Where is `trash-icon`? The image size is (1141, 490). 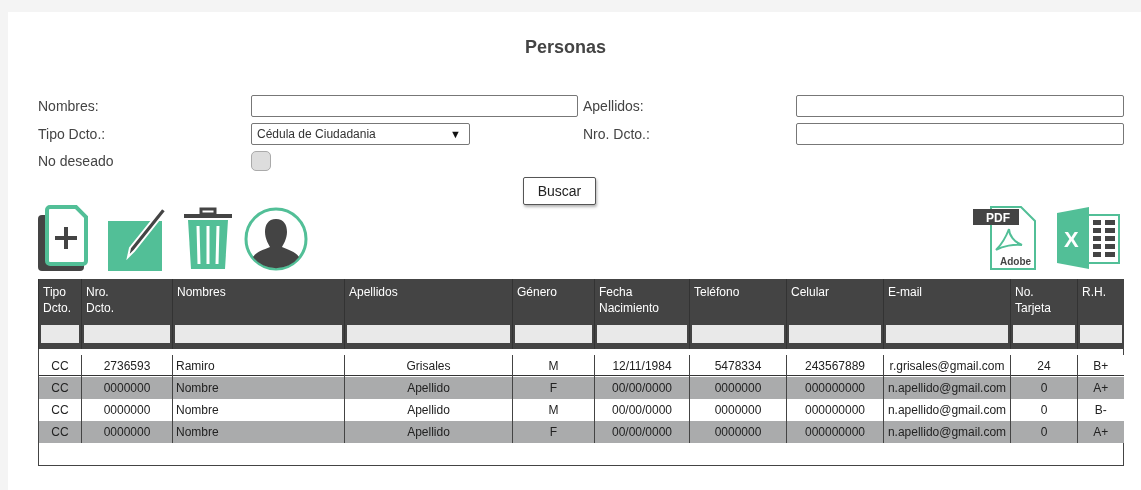 trash-icon is located at coordinates (208, 239).